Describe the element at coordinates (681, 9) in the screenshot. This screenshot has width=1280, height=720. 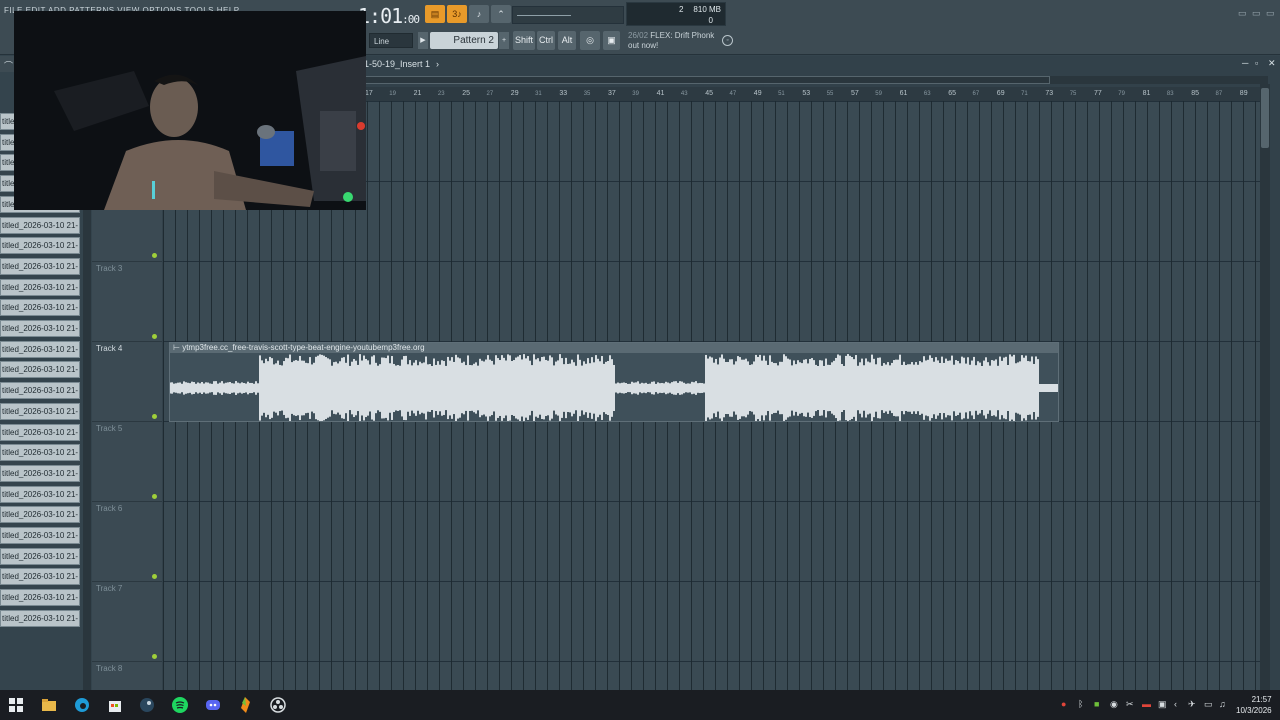
I see `cpu-left-value: 2` at that location.